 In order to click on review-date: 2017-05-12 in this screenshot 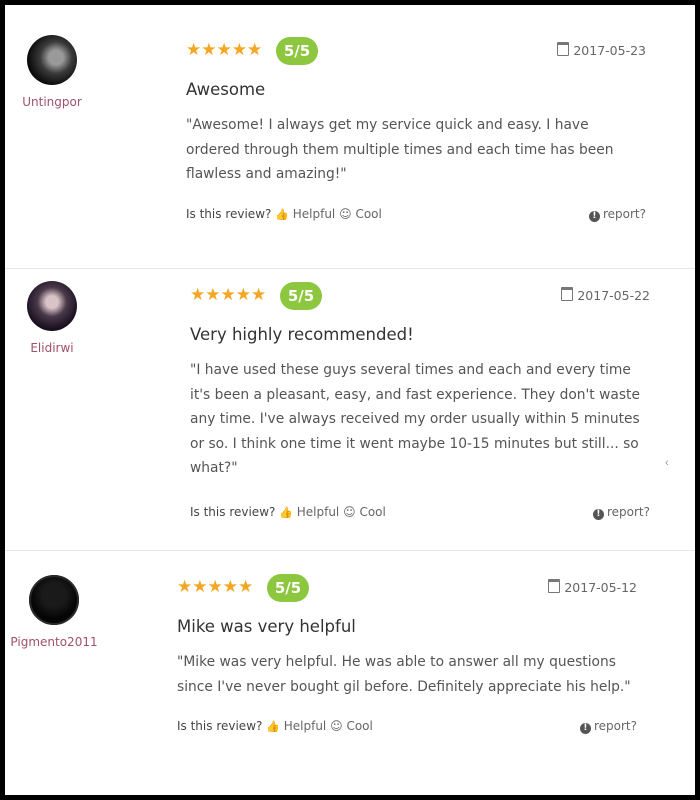, I will do `click(592, 587)`.